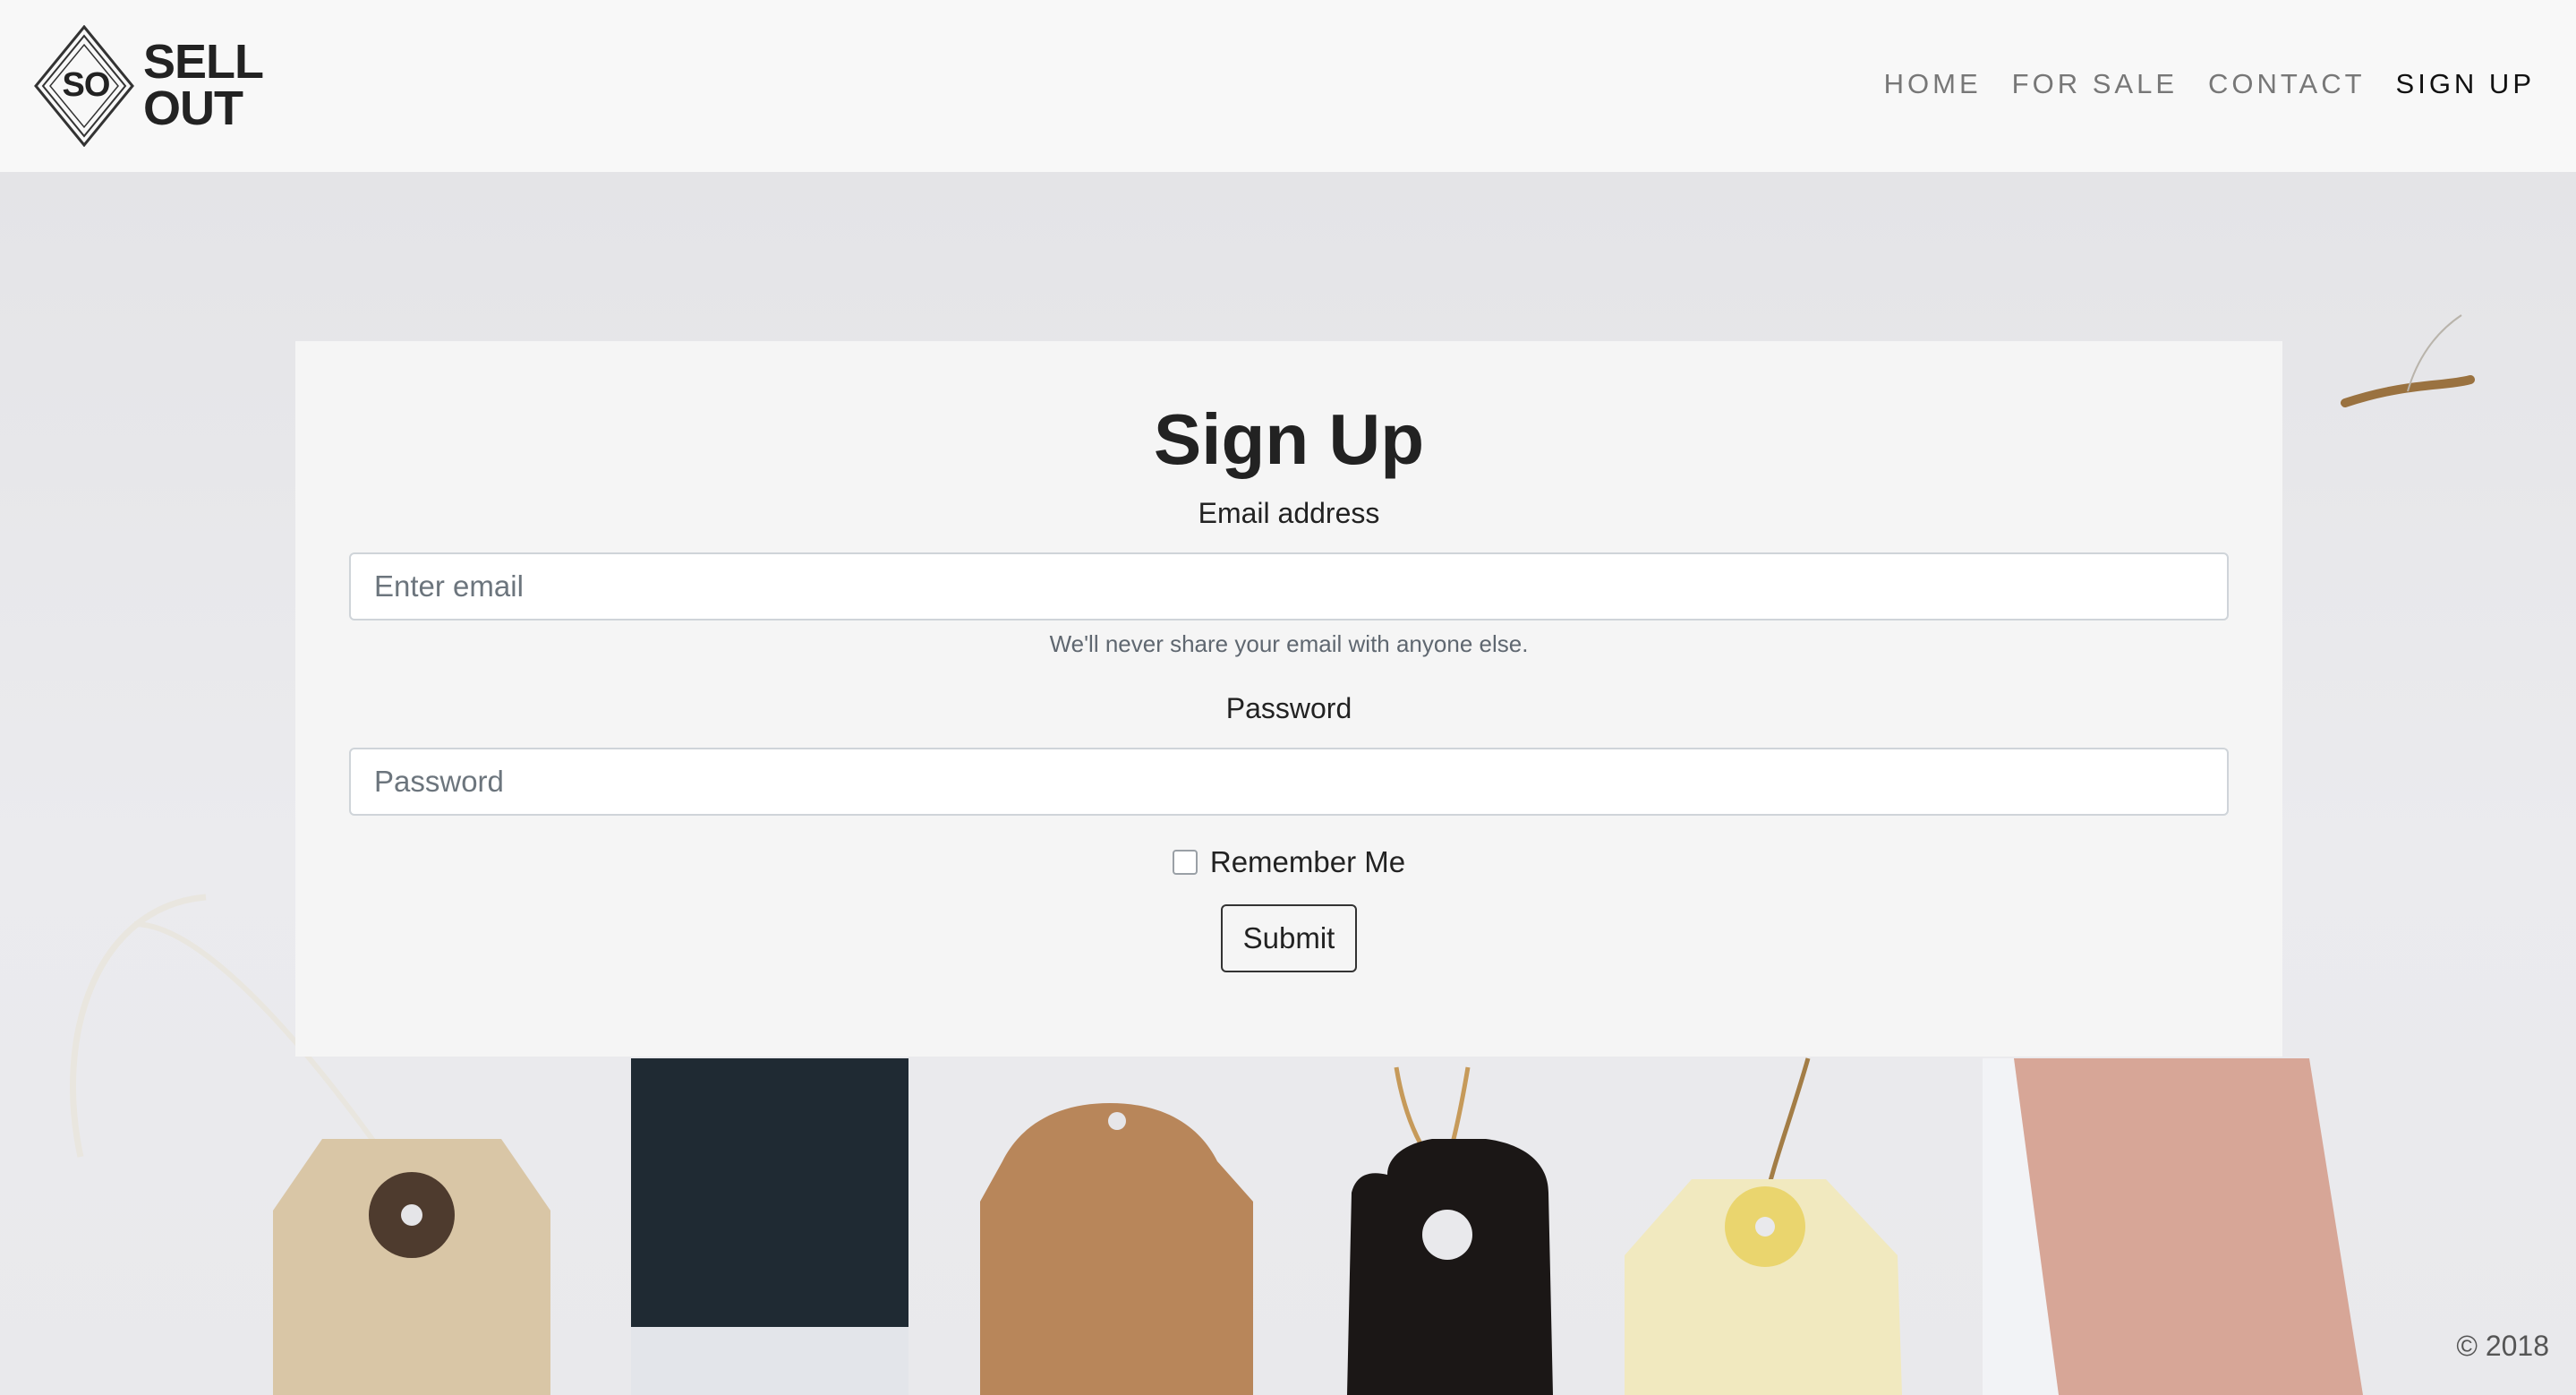 Image resolution: width=2576 pixels, height=1395 pixels. I want to click on email-label: Email address, so click(1289, 513).